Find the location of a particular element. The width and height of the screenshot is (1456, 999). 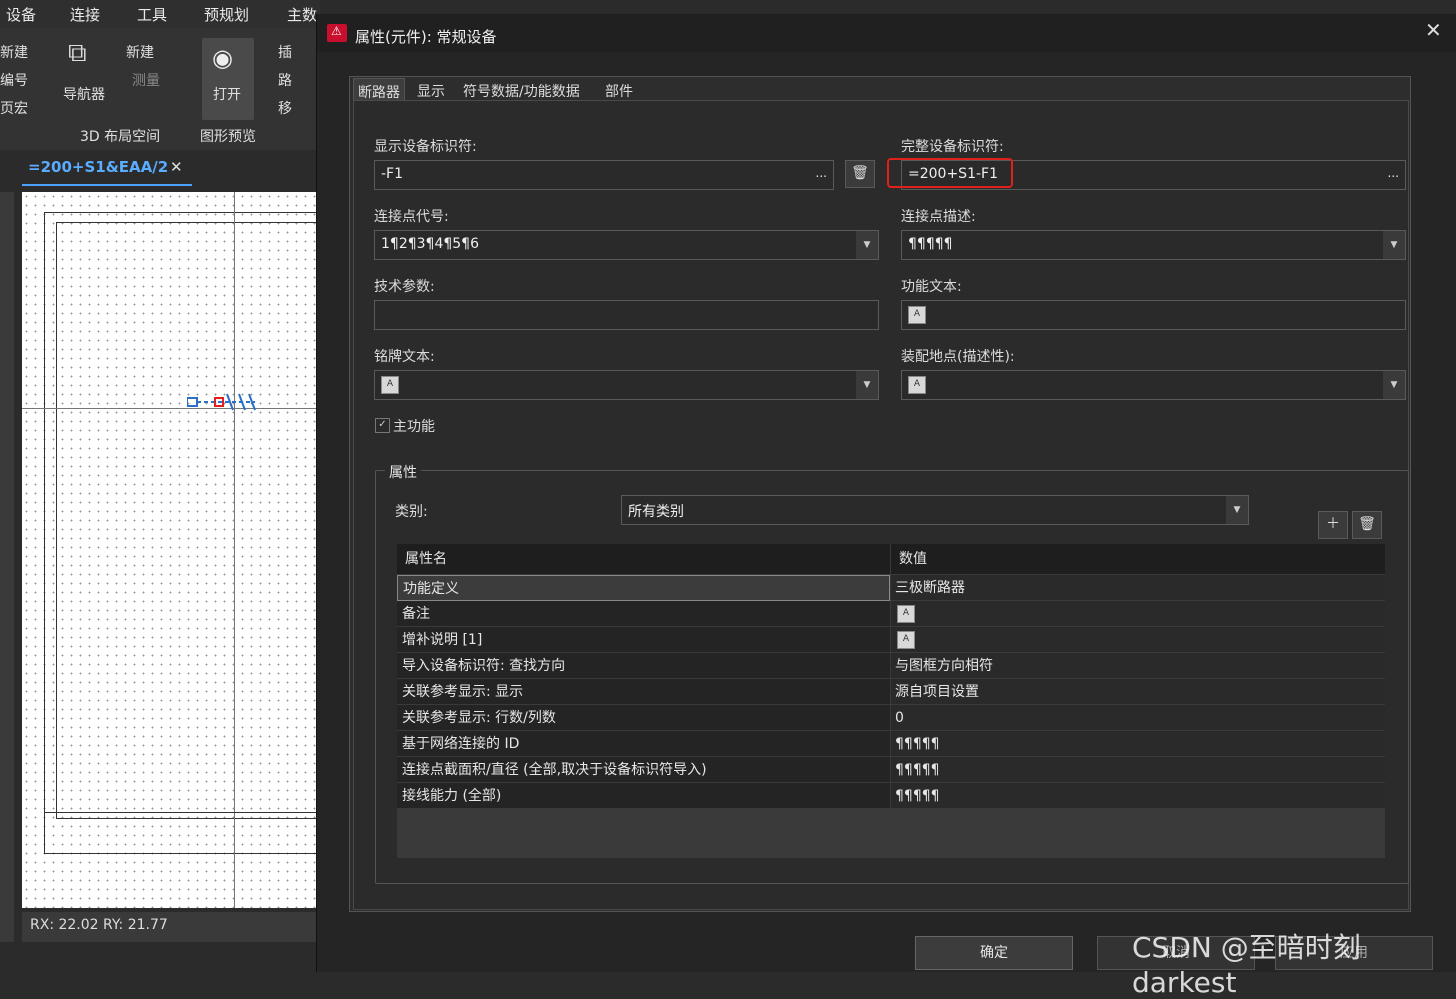

mount-dropdown: A ▼ is located at coordinates (1153, 385).